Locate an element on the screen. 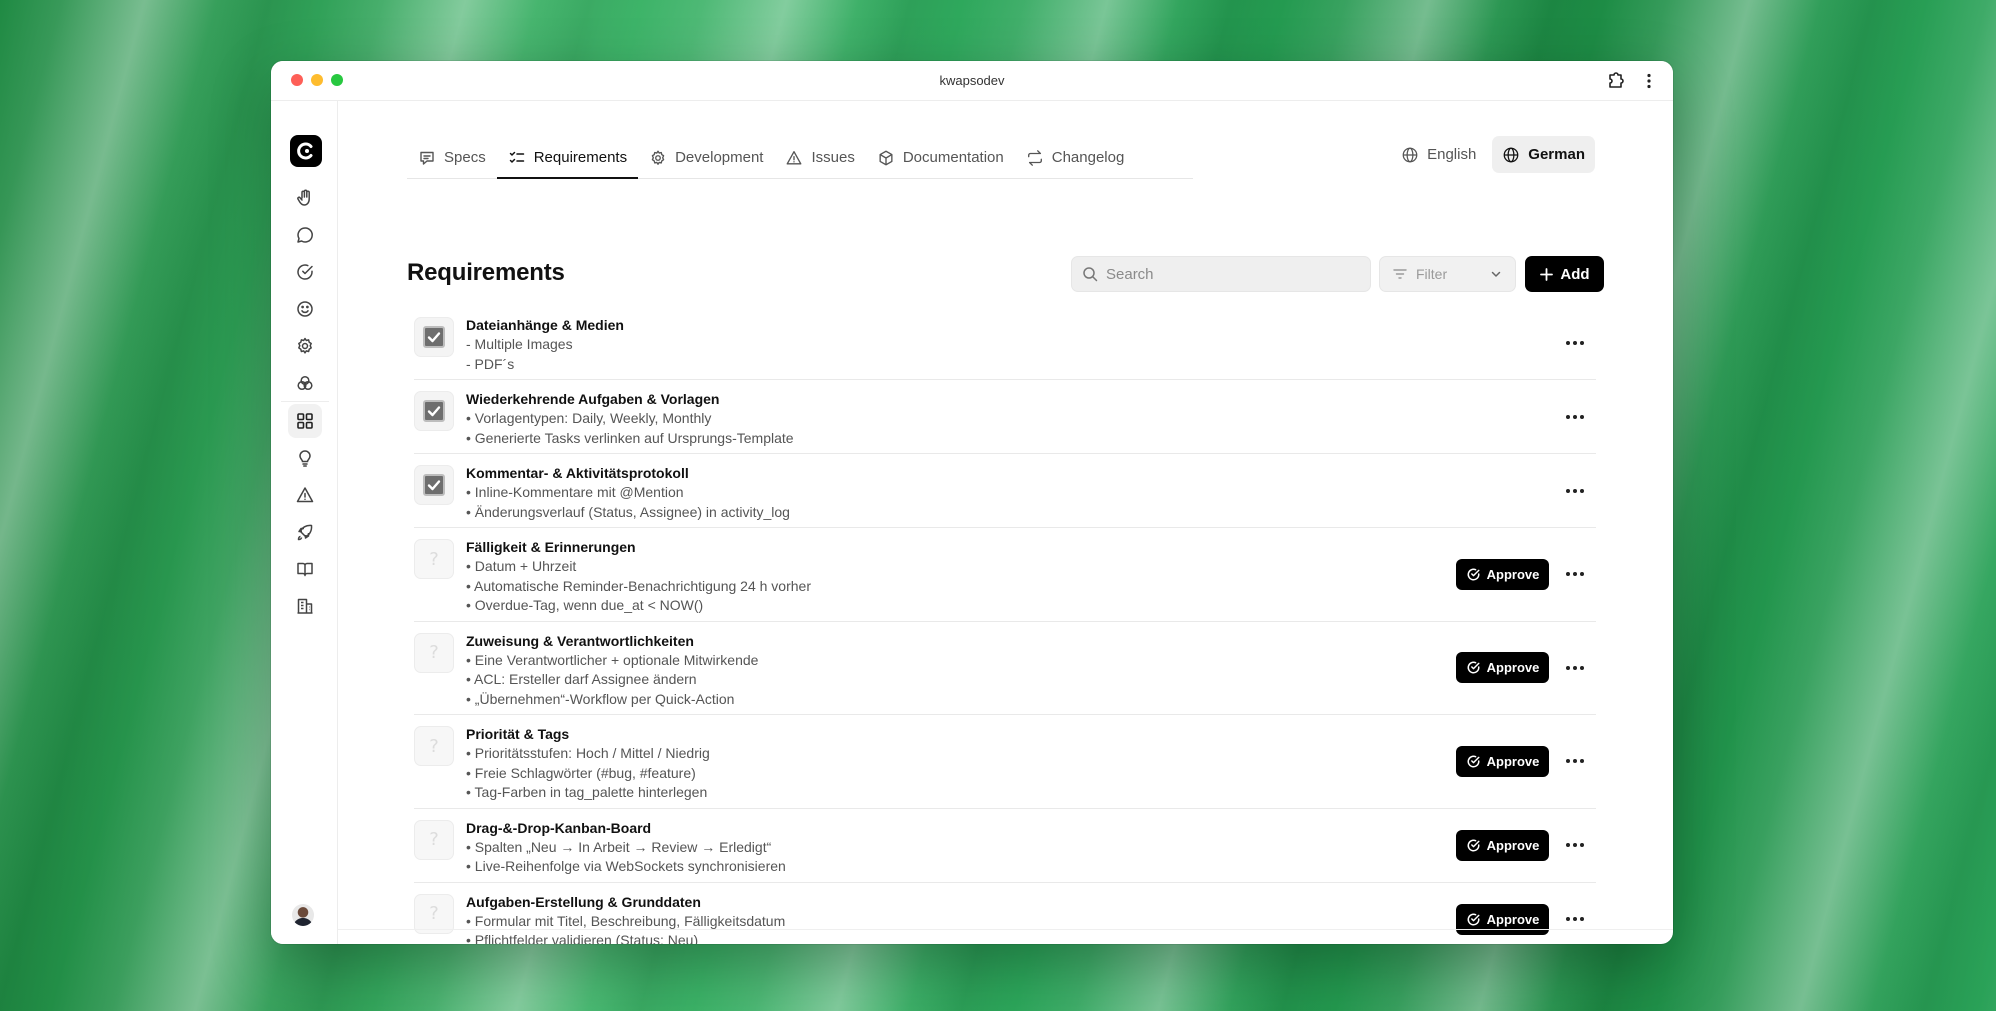 The image size is (1996, 1011). chevron-down-icon is located at coordinates (1496, 274).